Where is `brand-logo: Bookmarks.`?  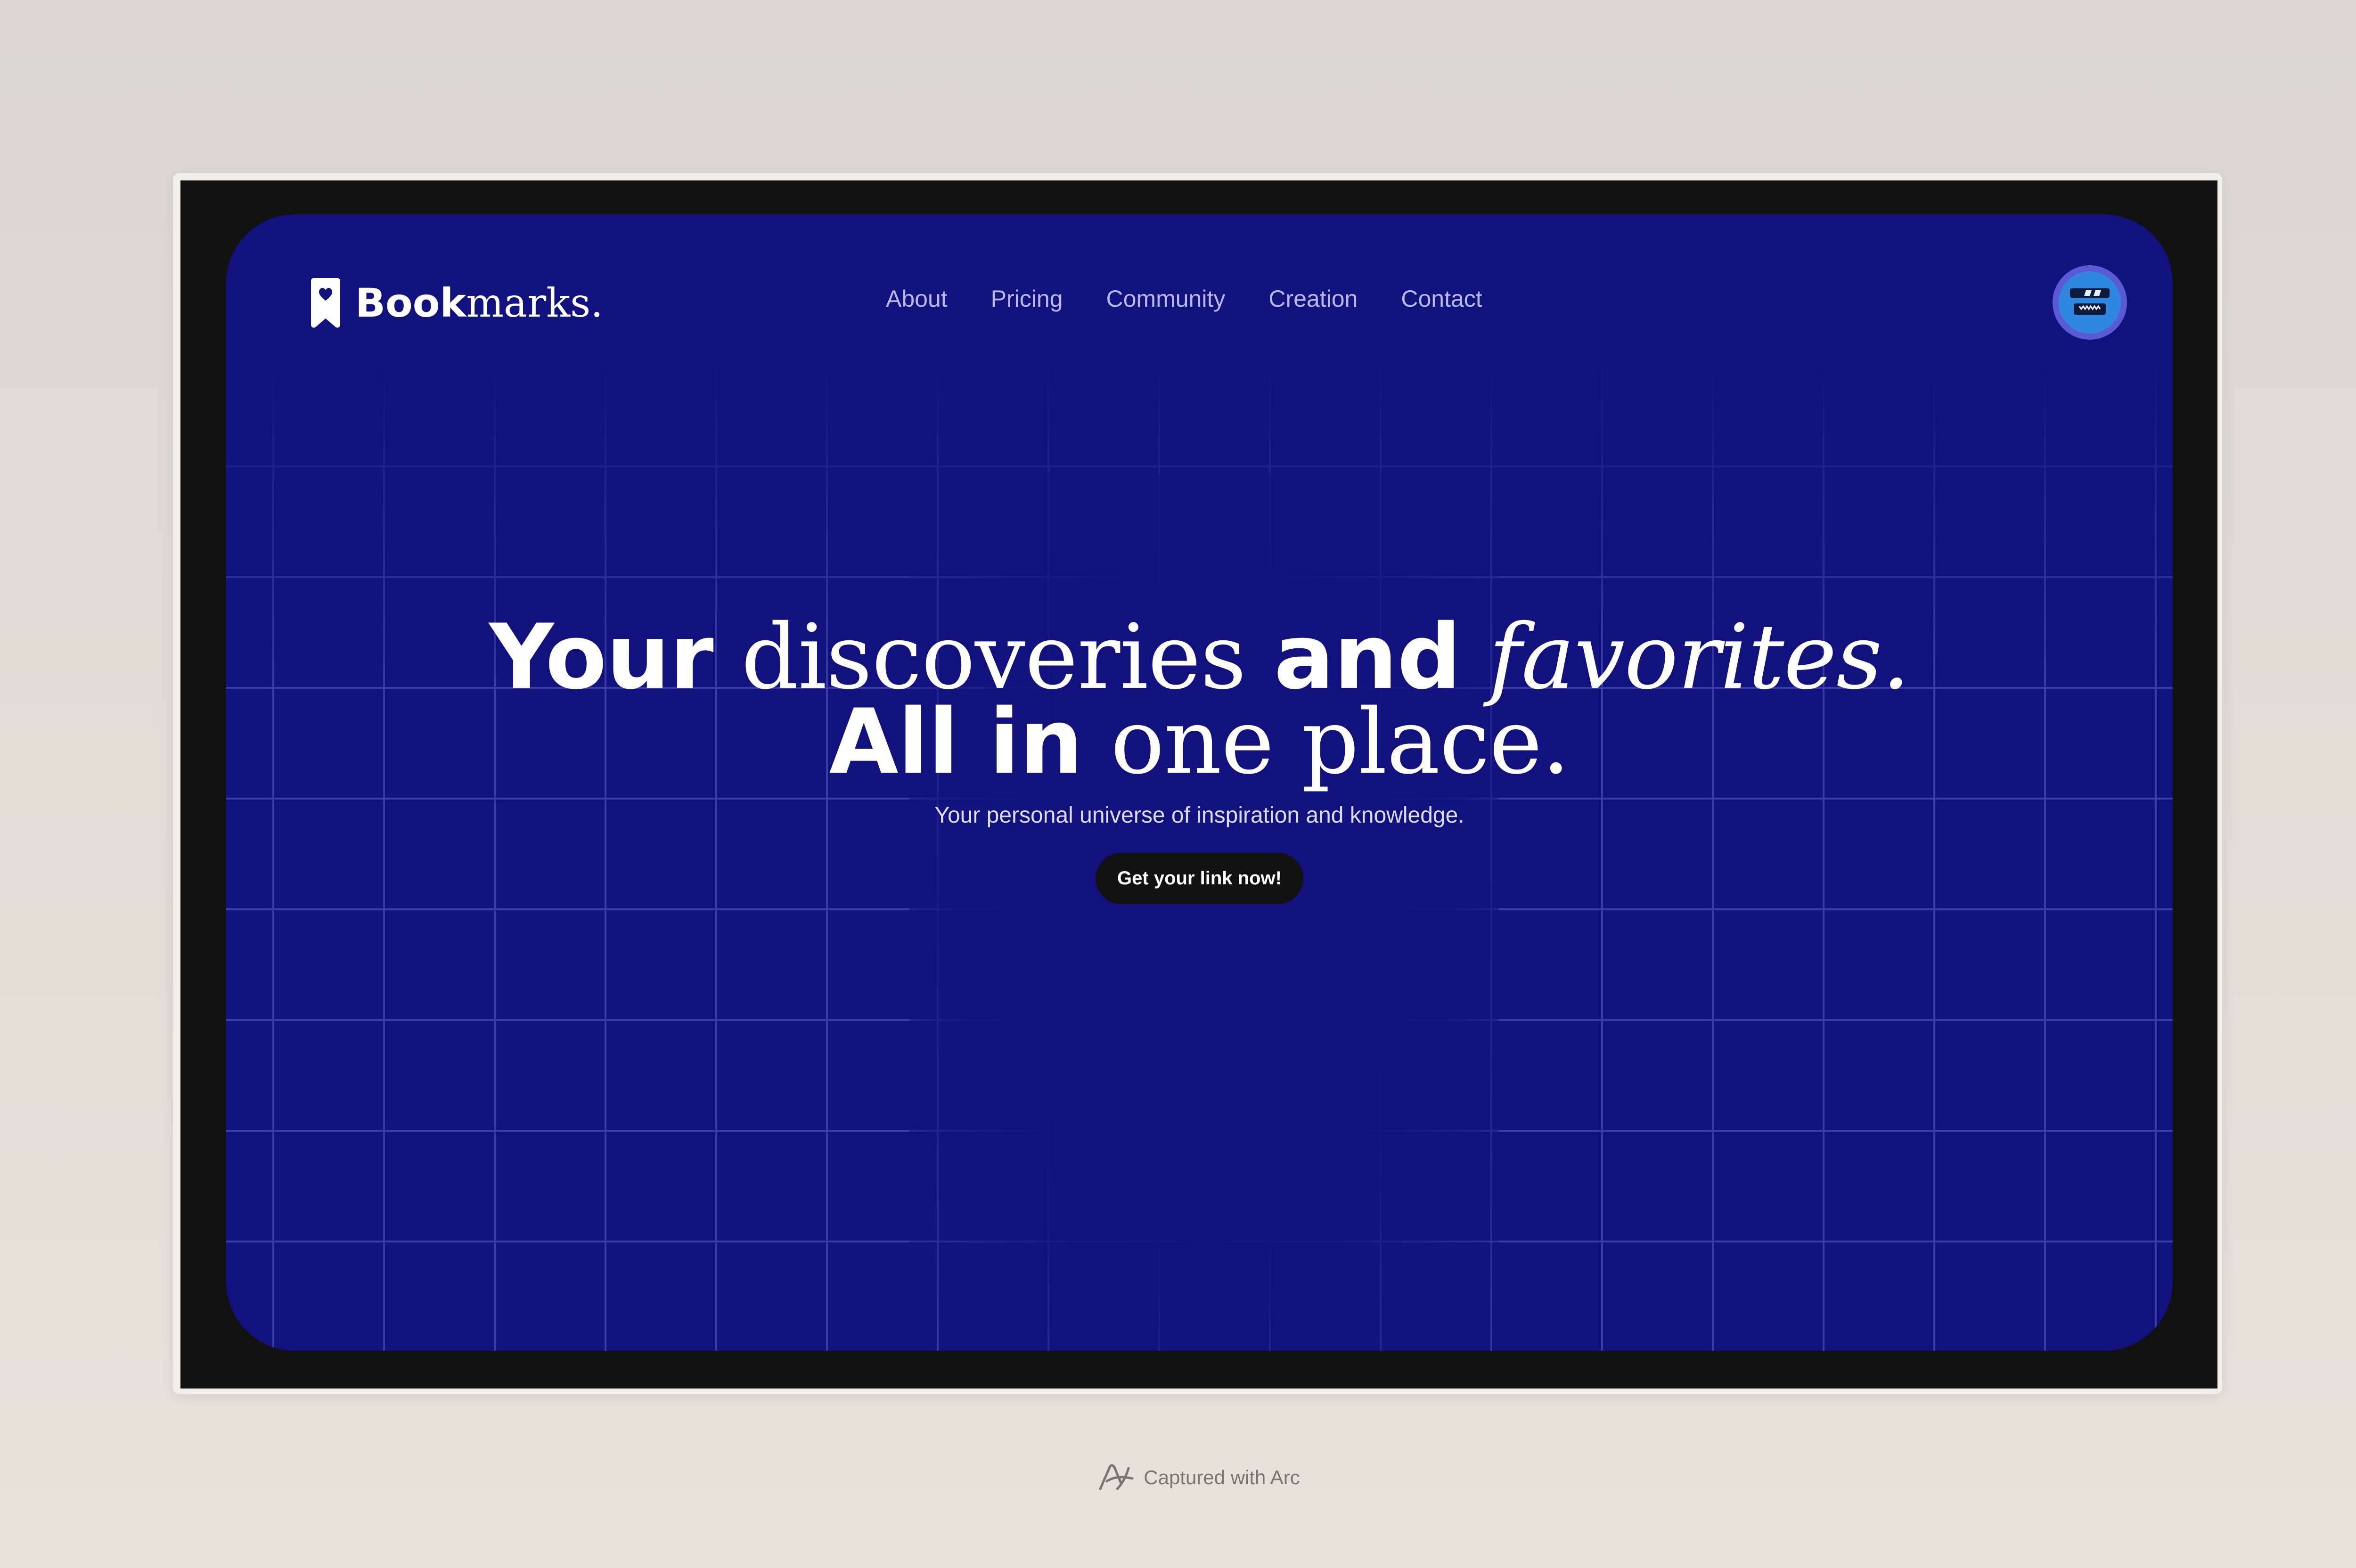
brand-logo: Bookmarks. is located at coordinates (457, 303).